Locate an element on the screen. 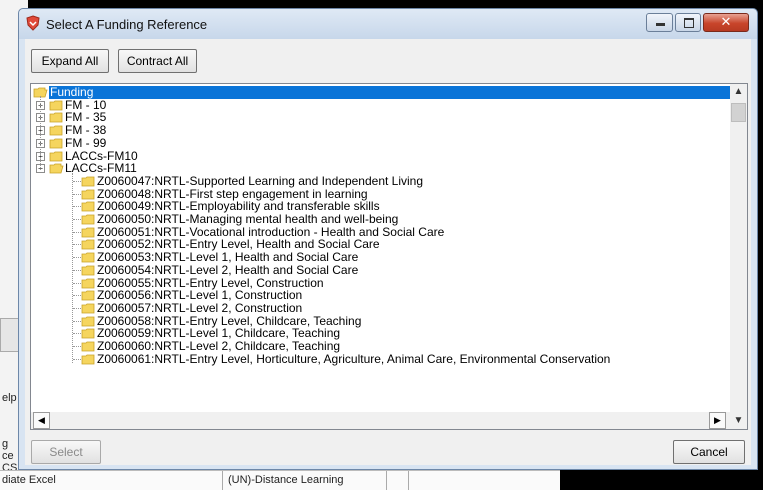 This screenshot has width=763, height=490. app-shield-icon is located at coordinates (33, 23).